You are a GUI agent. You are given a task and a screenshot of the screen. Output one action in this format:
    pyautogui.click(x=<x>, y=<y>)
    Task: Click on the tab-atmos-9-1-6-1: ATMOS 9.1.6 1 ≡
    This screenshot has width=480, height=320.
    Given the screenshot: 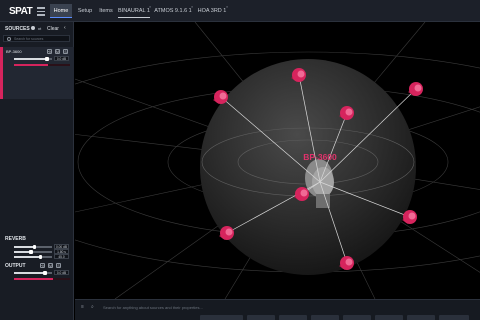 What is the action you would take?
    pyautogui.click(x=173, y=11)
    